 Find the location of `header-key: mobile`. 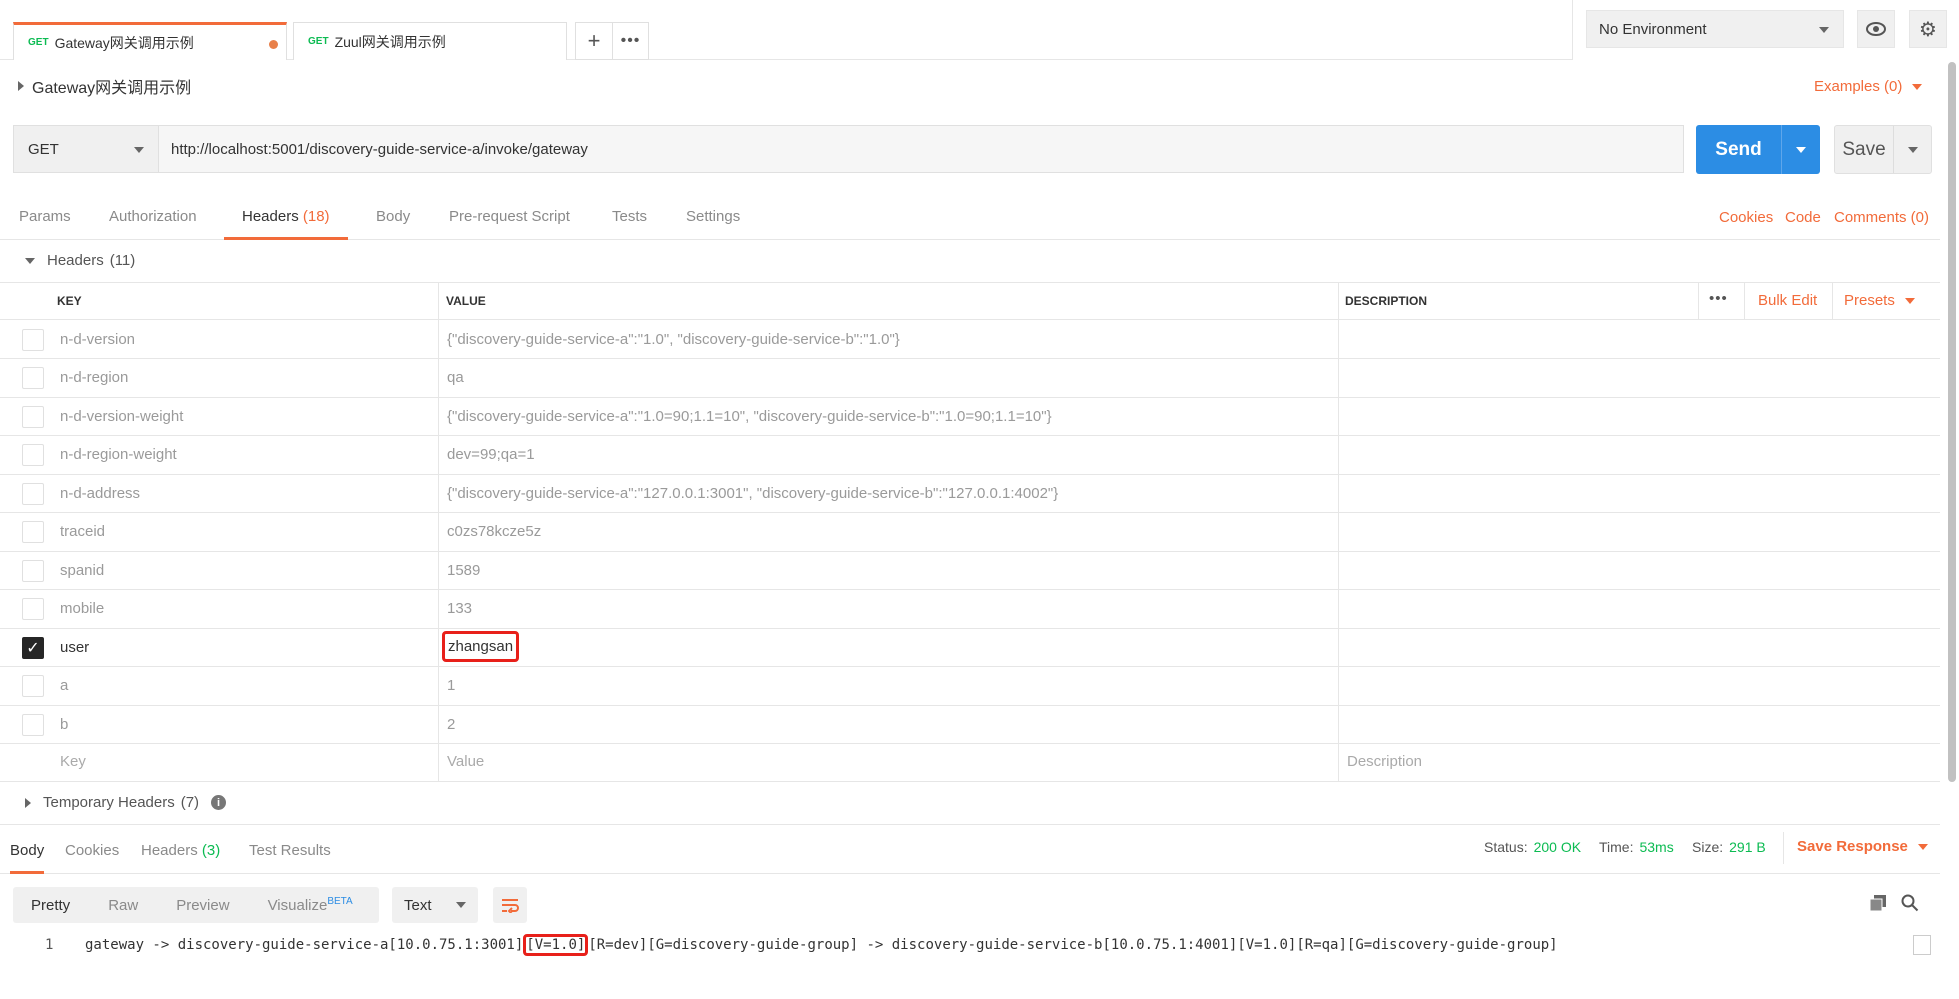

header-key: mobile is located at coordinates (82, 609).